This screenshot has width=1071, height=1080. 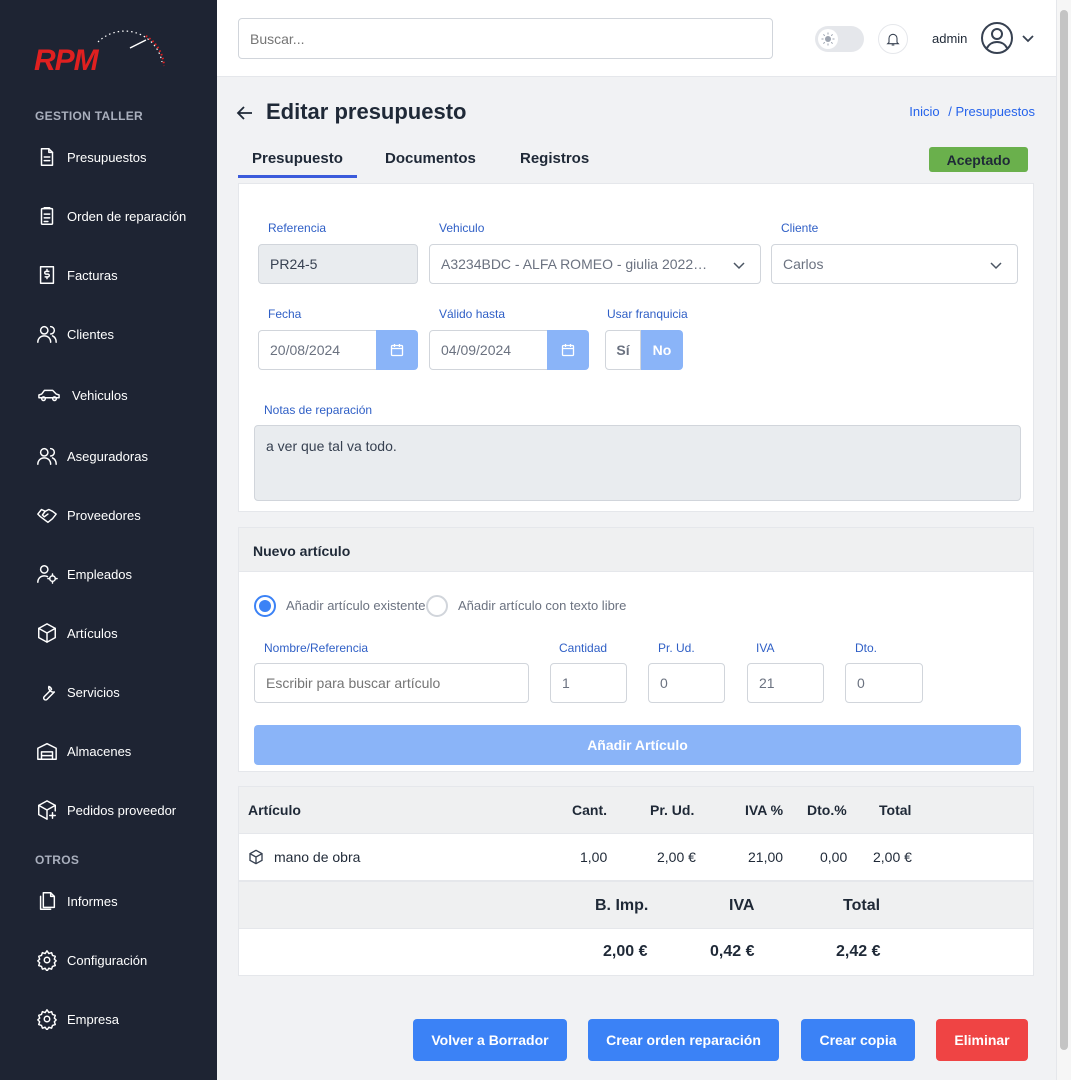 I want to click on col-iva: IVA %, so click(x=764, y=810).